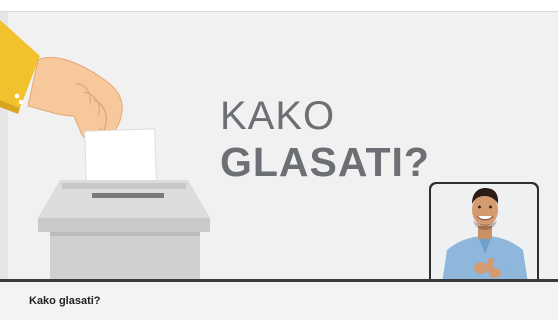 The height and width of the screenshot is (320, 558). What do you see at coordinates (65, 301) in the screenshot?
I see `caption-text: Kako glasati?` at bounding box center [65, 301].